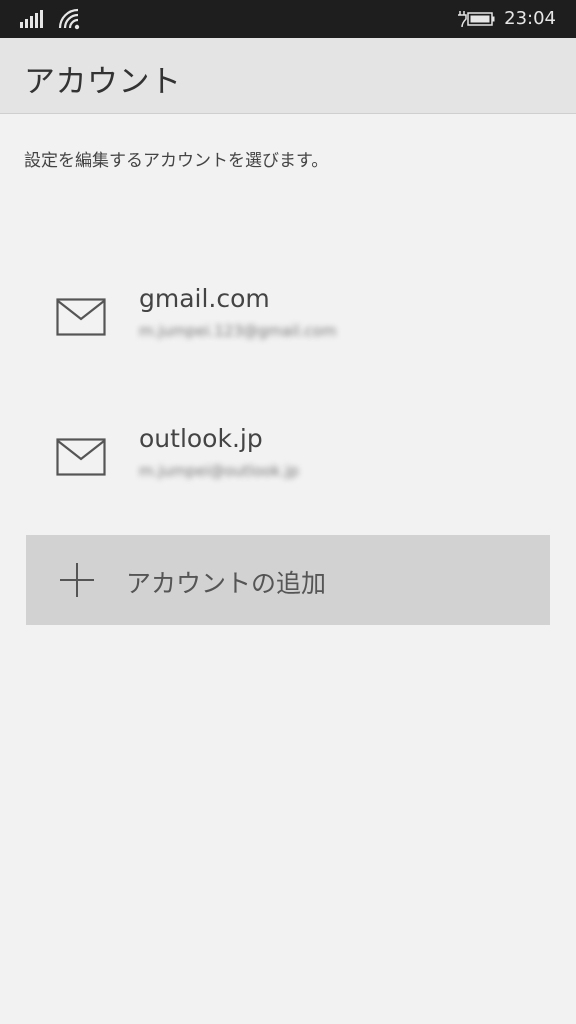 Image resolution: width=576 pixels, height=1024 pixels. I want to click on status-bar: 23:04, so click(288, 19).